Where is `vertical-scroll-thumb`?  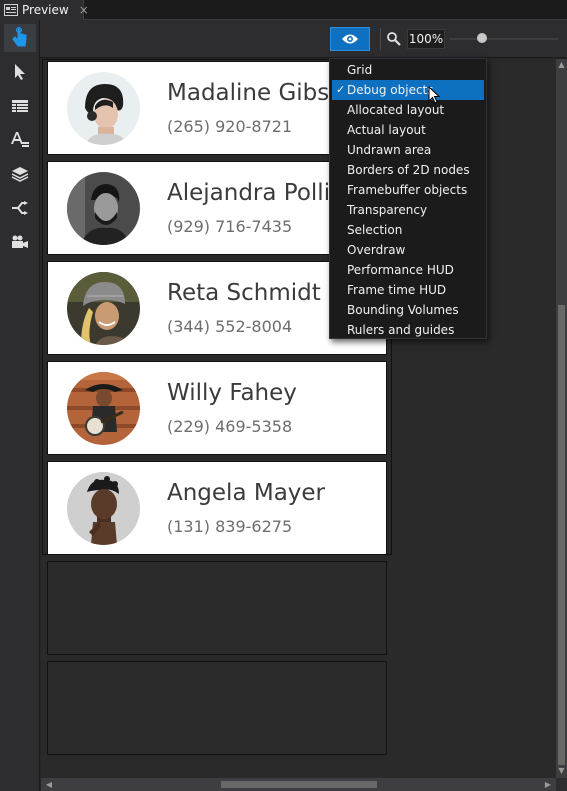
vertical-scroll-thumb is located at coordinates (561, 535).